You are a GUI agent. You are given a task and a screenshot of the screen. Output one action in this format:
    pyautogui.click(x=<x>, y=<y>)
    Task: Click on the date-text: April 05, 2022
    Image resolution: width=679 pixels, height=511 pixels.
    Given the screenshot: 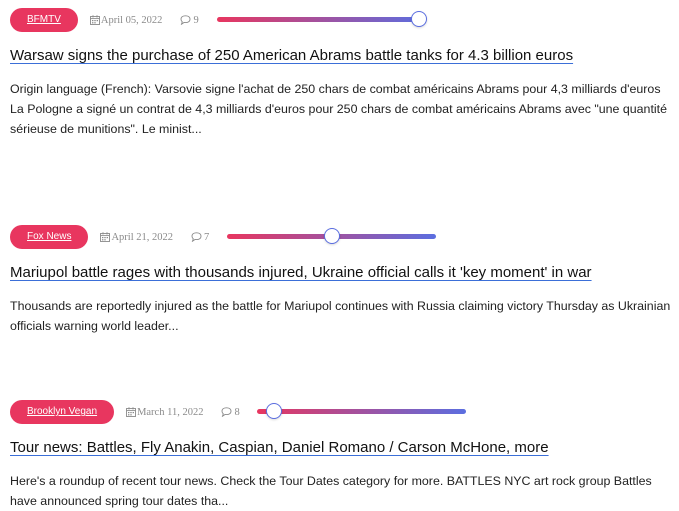 What is the action you would take?
    pyautogui.click(x=131, y=20)
    